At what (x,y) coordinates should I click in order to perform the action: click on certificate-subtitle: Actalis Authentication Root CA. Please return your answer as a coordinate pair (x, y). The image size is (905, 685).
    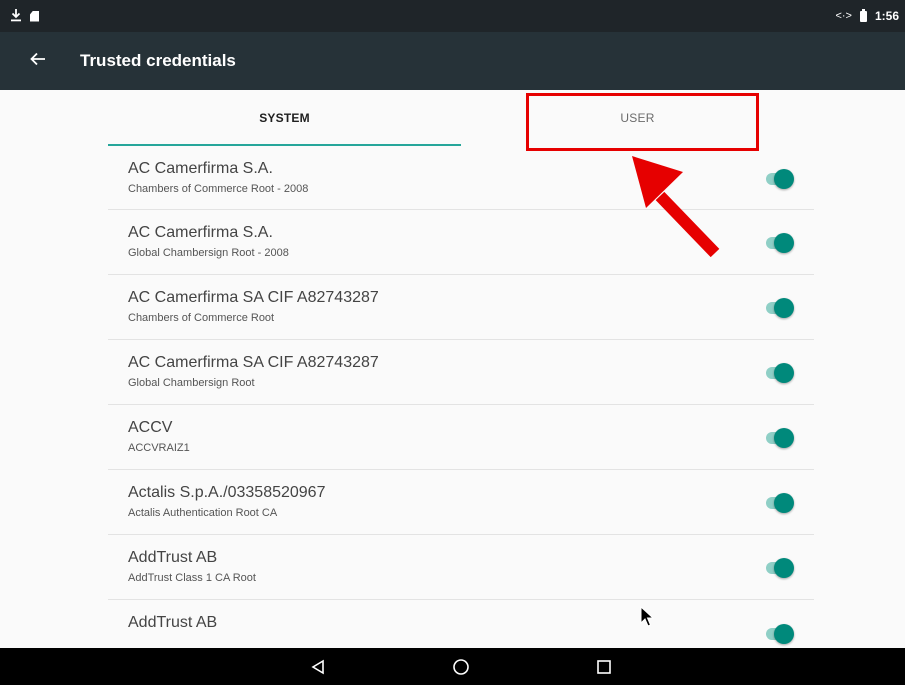
    Looking at the image, I should click on (203, 513).